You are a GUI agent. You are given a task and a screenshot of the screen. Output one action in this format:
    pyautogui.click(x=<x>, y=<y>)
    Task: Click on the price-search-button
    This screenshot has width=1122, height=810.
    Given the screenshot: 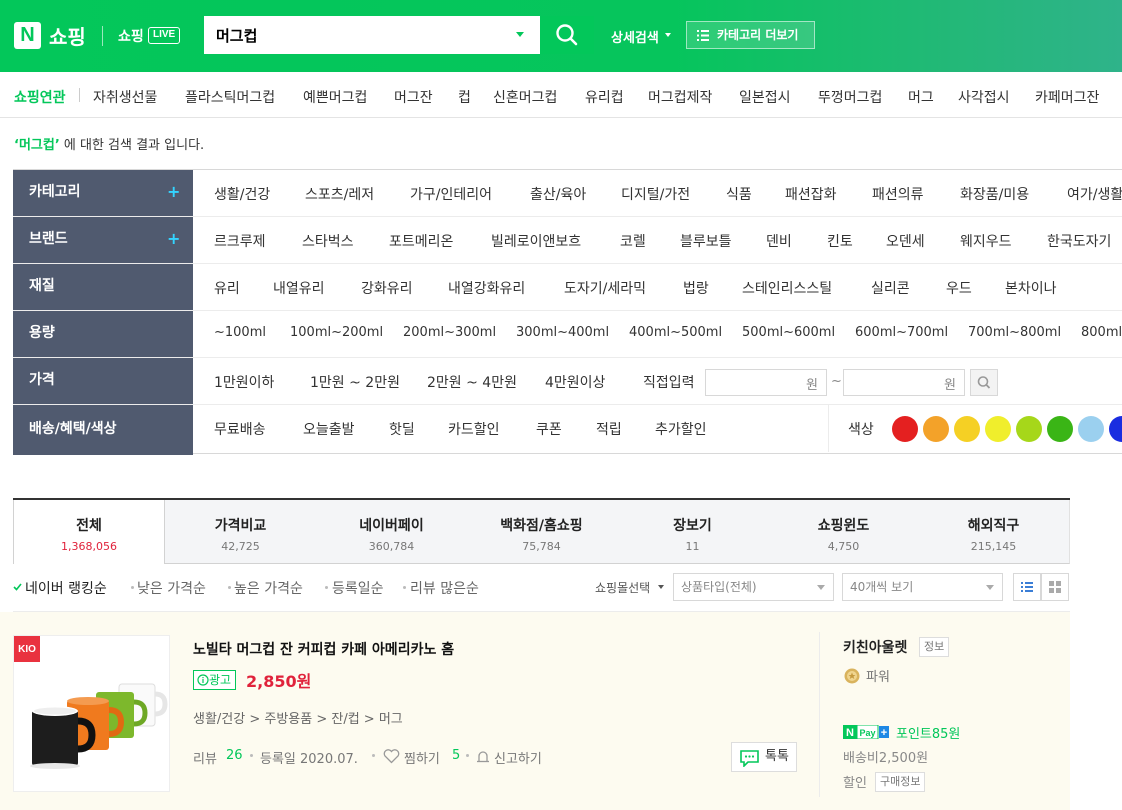 What is the action you would take?
    pyautogui.click(x=984, y=382)
    